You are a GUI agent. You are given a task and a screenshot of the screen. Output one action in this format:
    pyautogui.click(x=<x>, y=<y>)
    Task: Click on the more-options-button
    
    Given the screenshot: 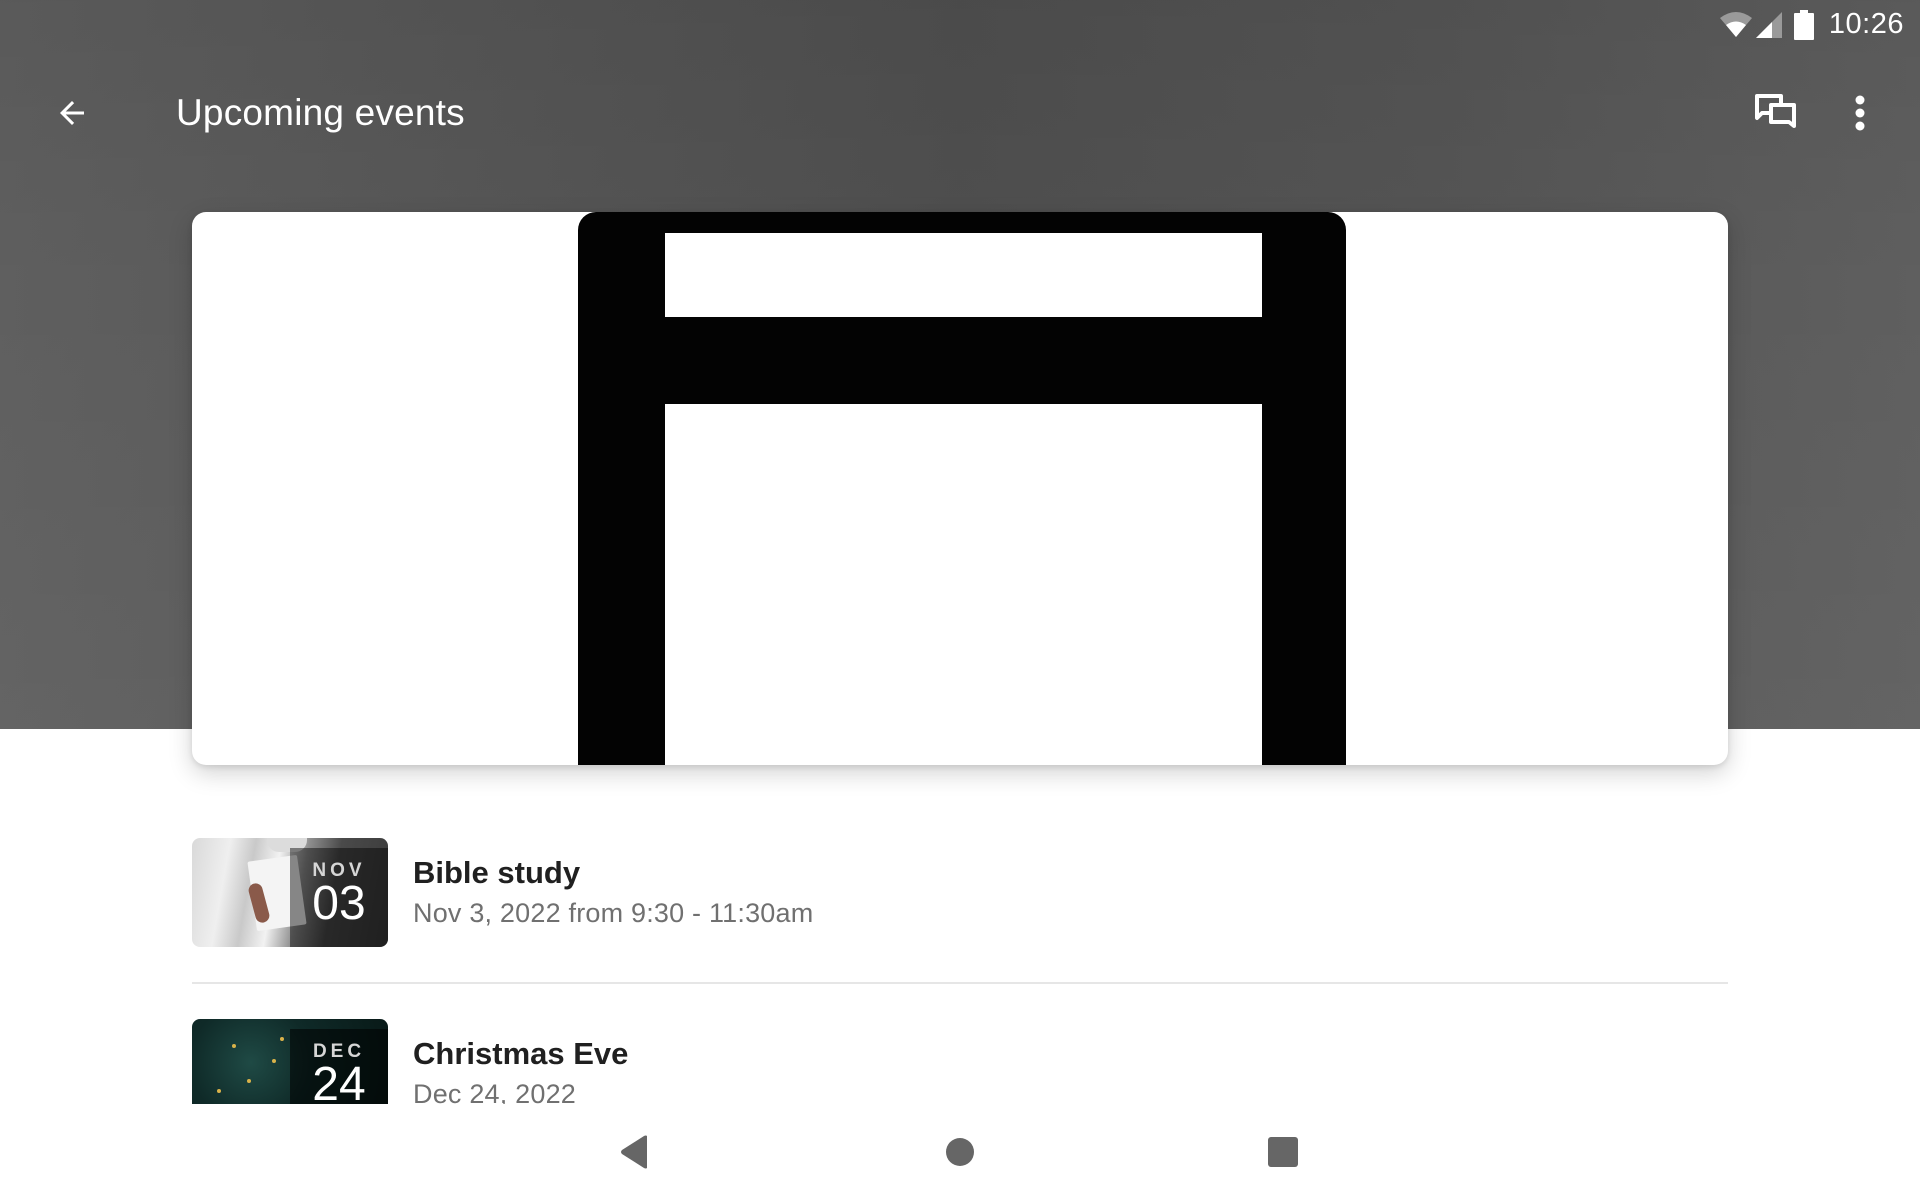 What is the action you would take?
    pyautogui.click(x=1860, y=113)
    